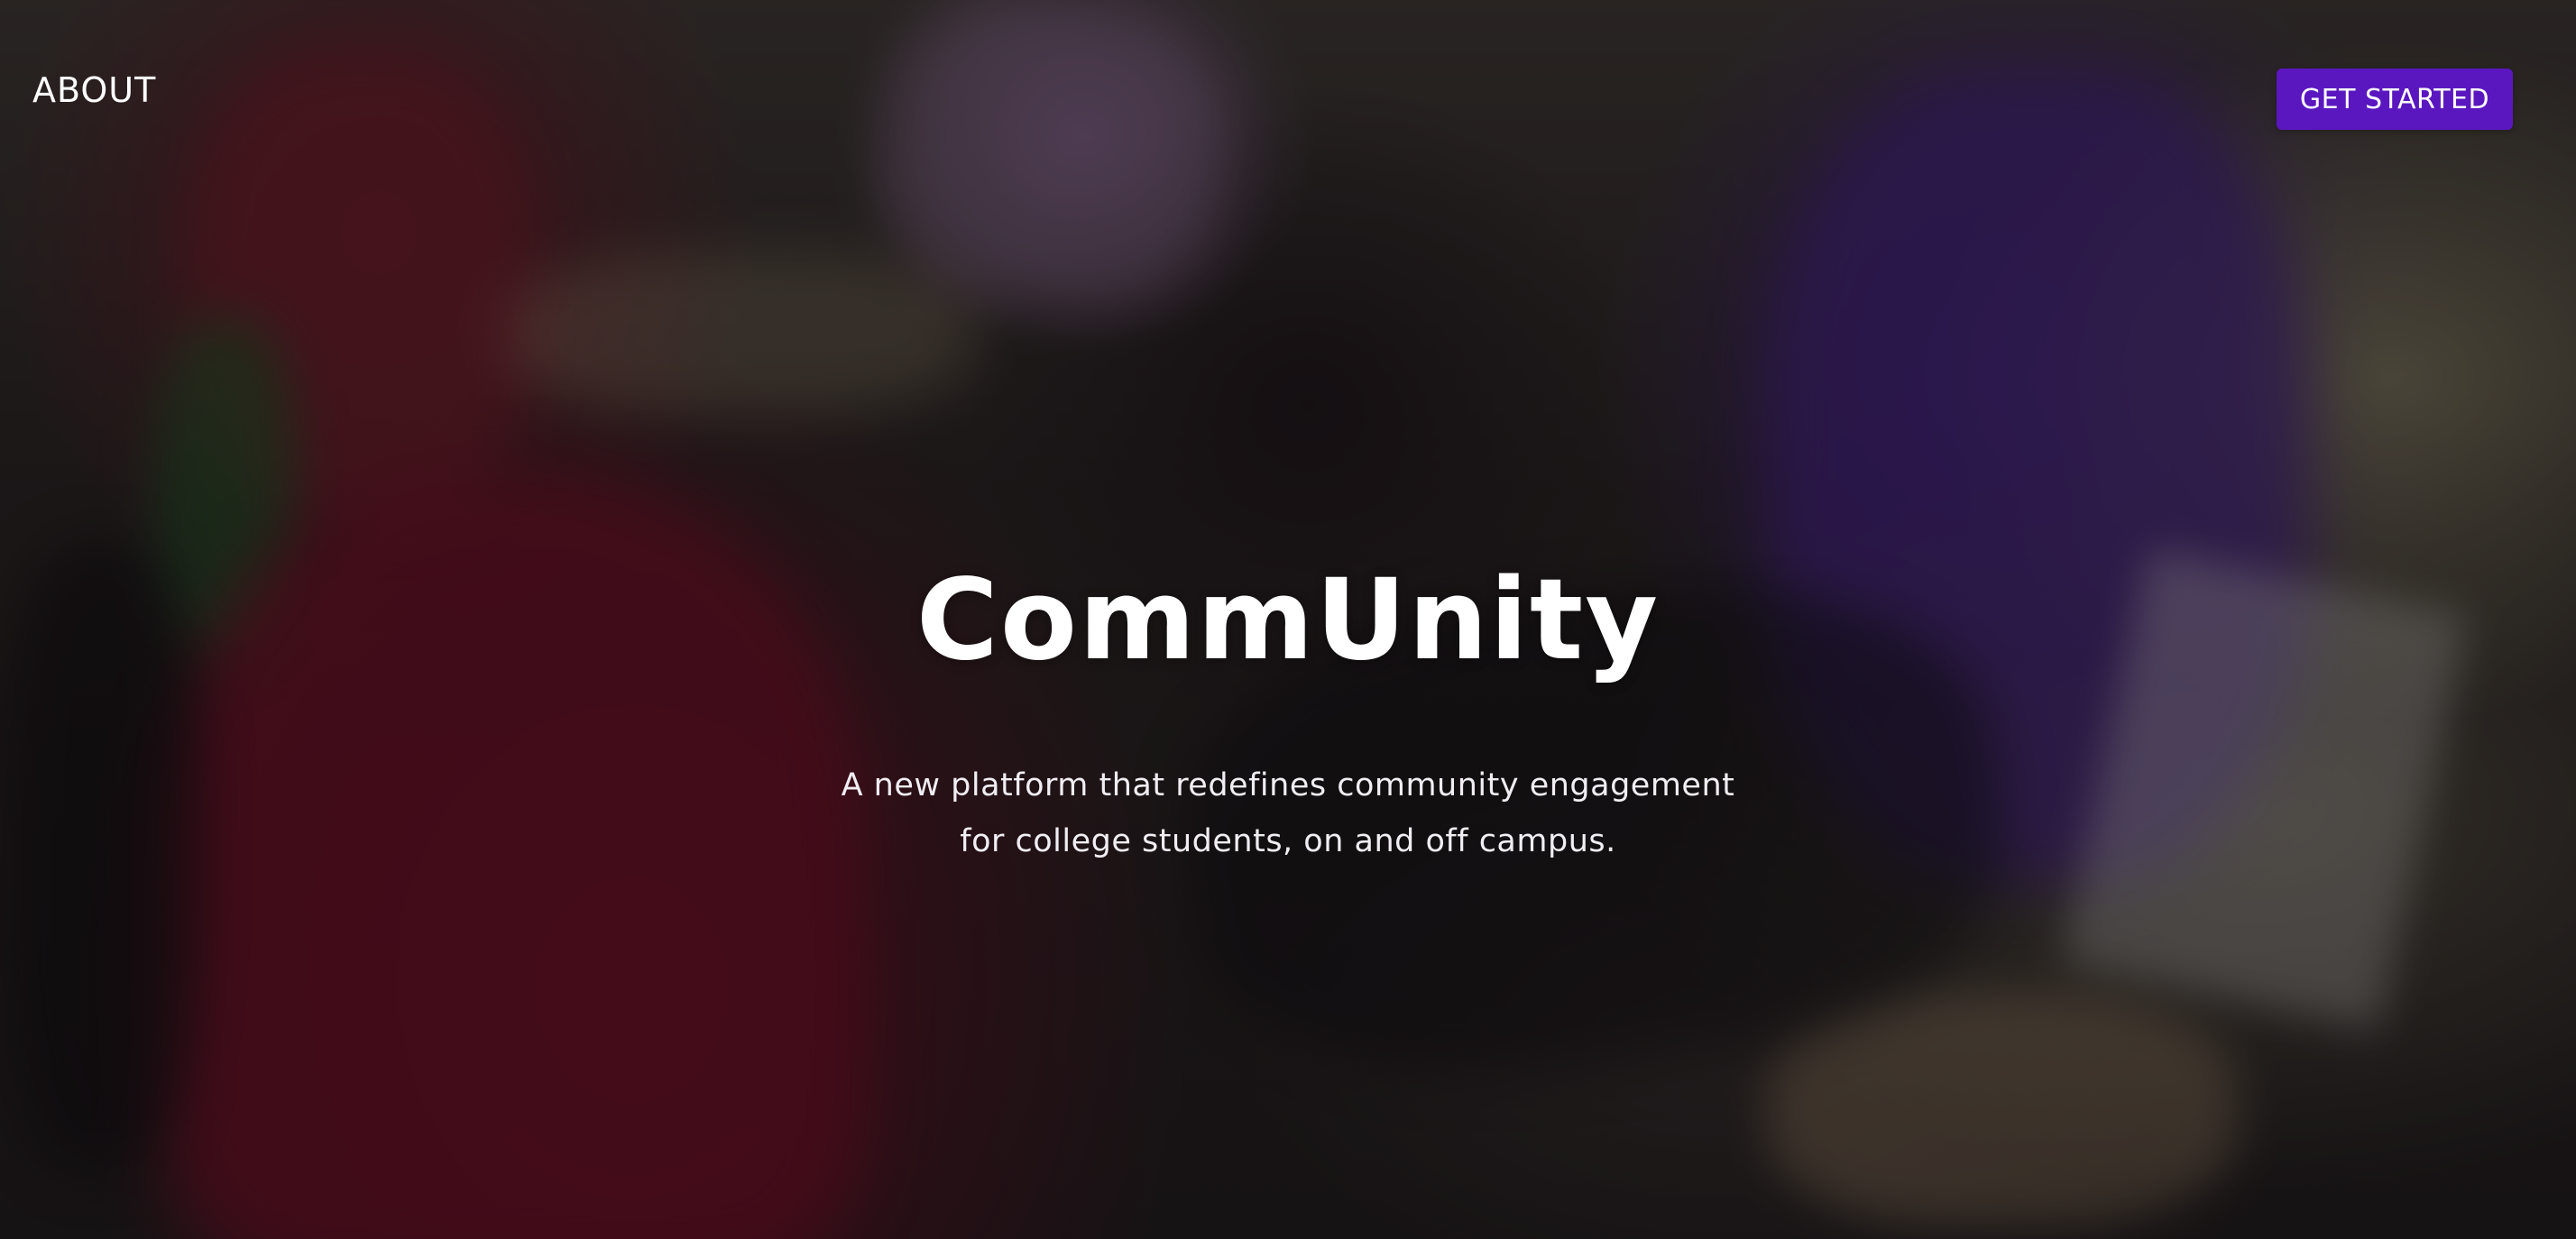 The height and width of the screenshot is (1239, 2576). Describe the element at coordinates (94, 90) in the screenshot. I see `about-link: ABOUT` at that location.